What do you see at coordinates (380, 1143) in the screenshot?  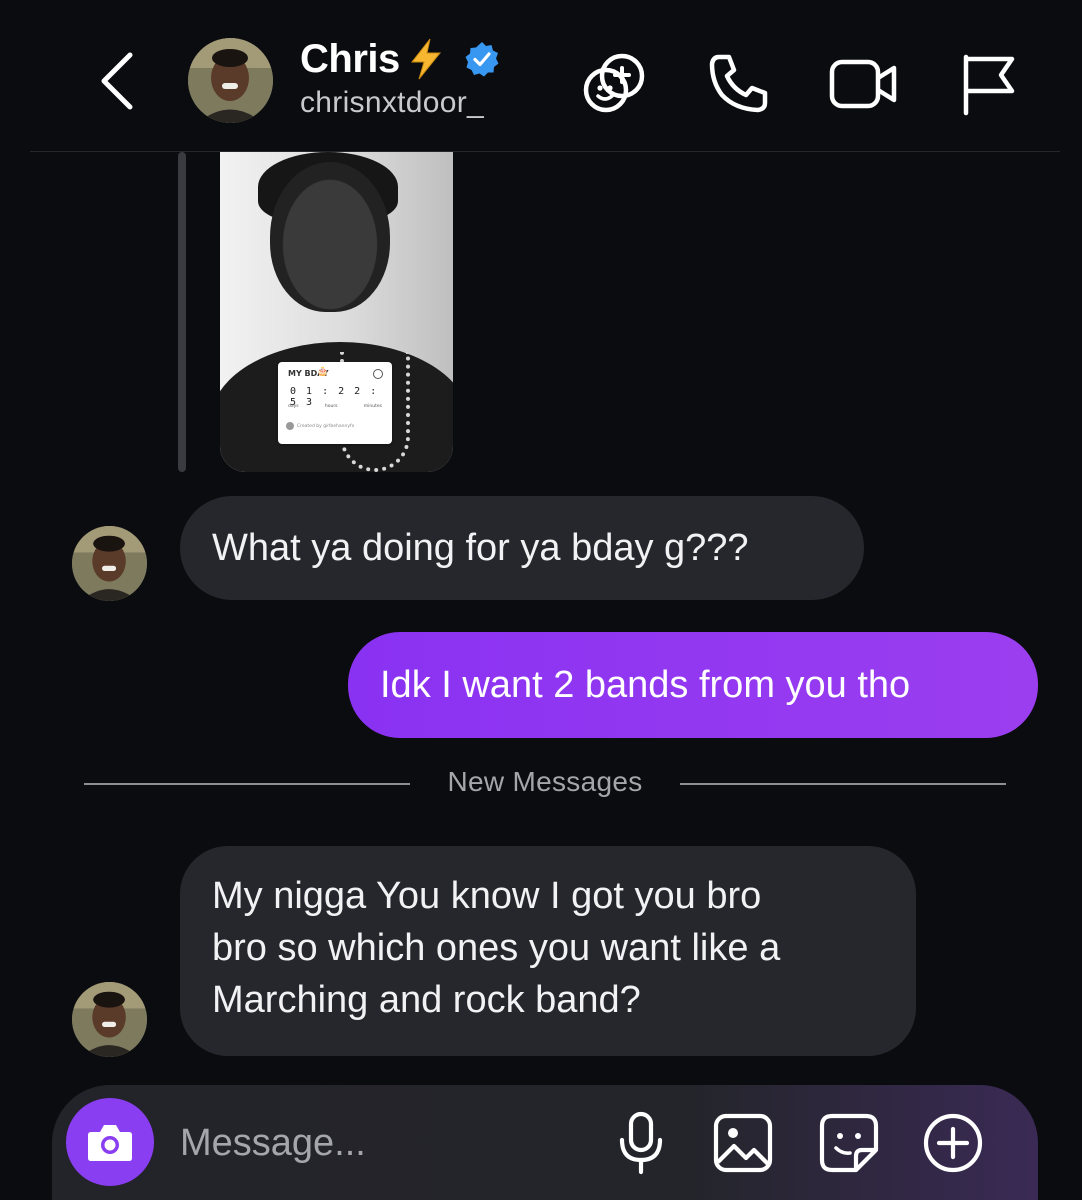 I see `message-input` at bounding box center [380, 1143].